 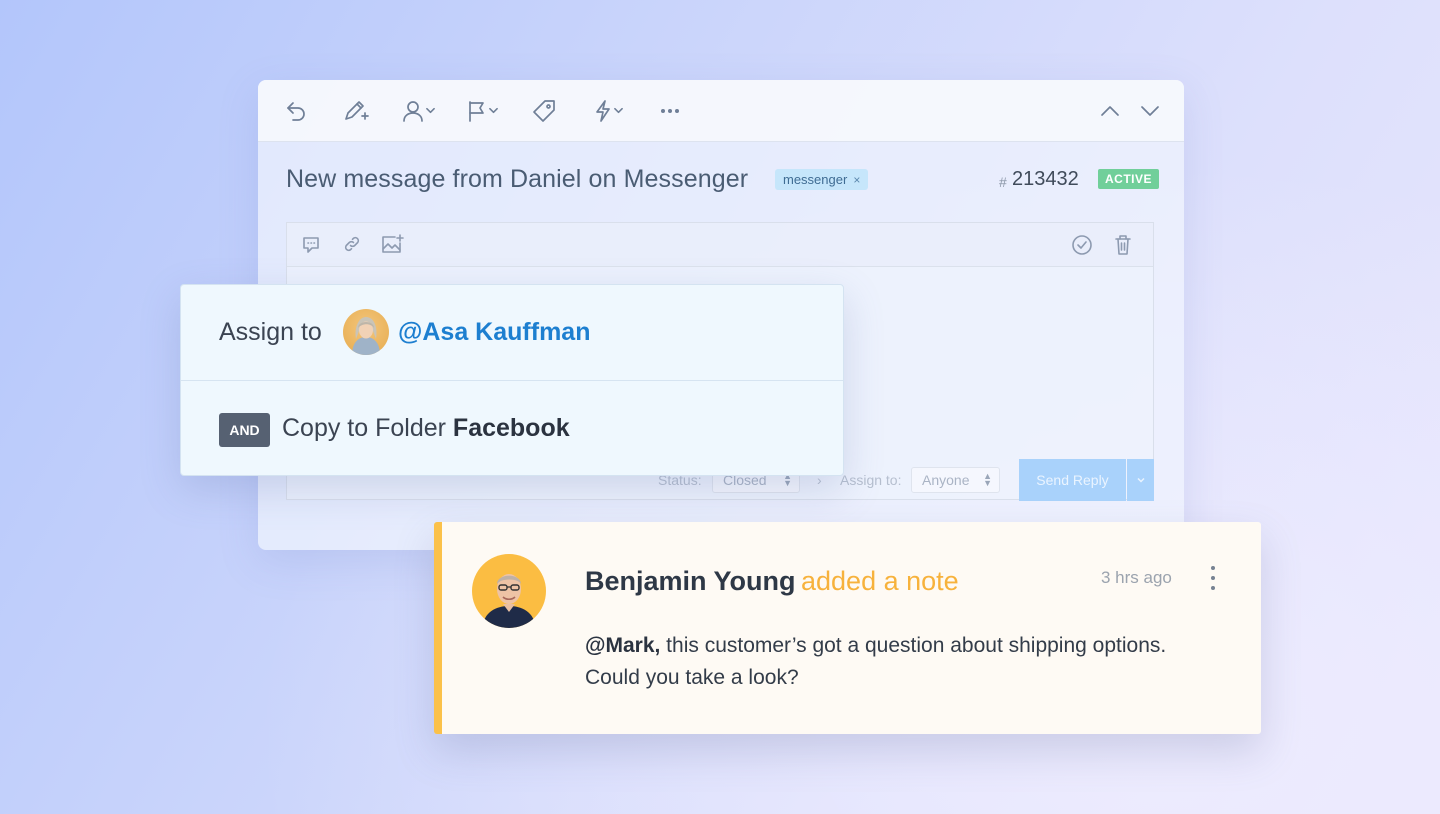 What do you see at coordinates (418, 111) in the screenshot?
I see `assign-user-icon` at bounding box center [418, 111].